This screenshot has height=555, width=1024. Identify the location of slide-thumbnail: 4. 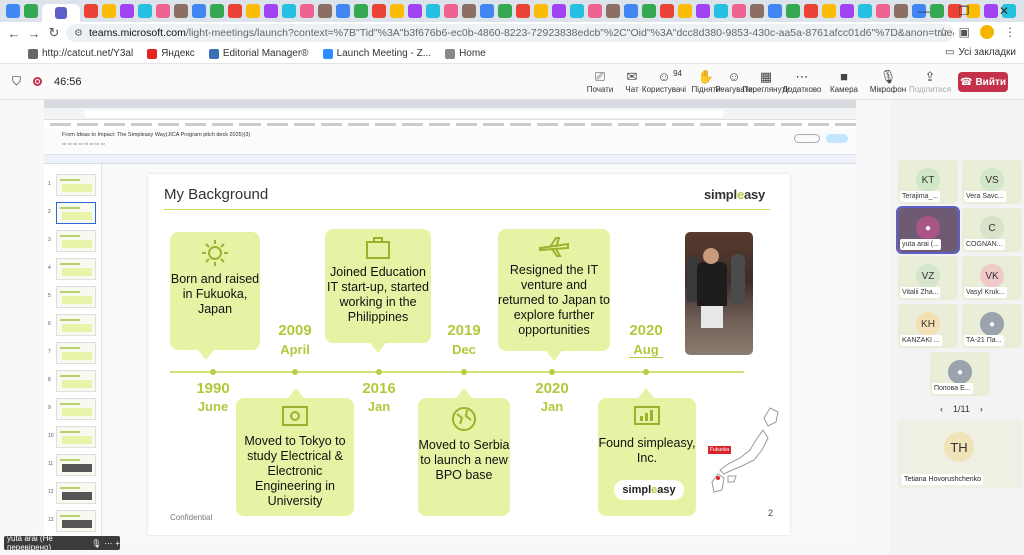
(72, 269).